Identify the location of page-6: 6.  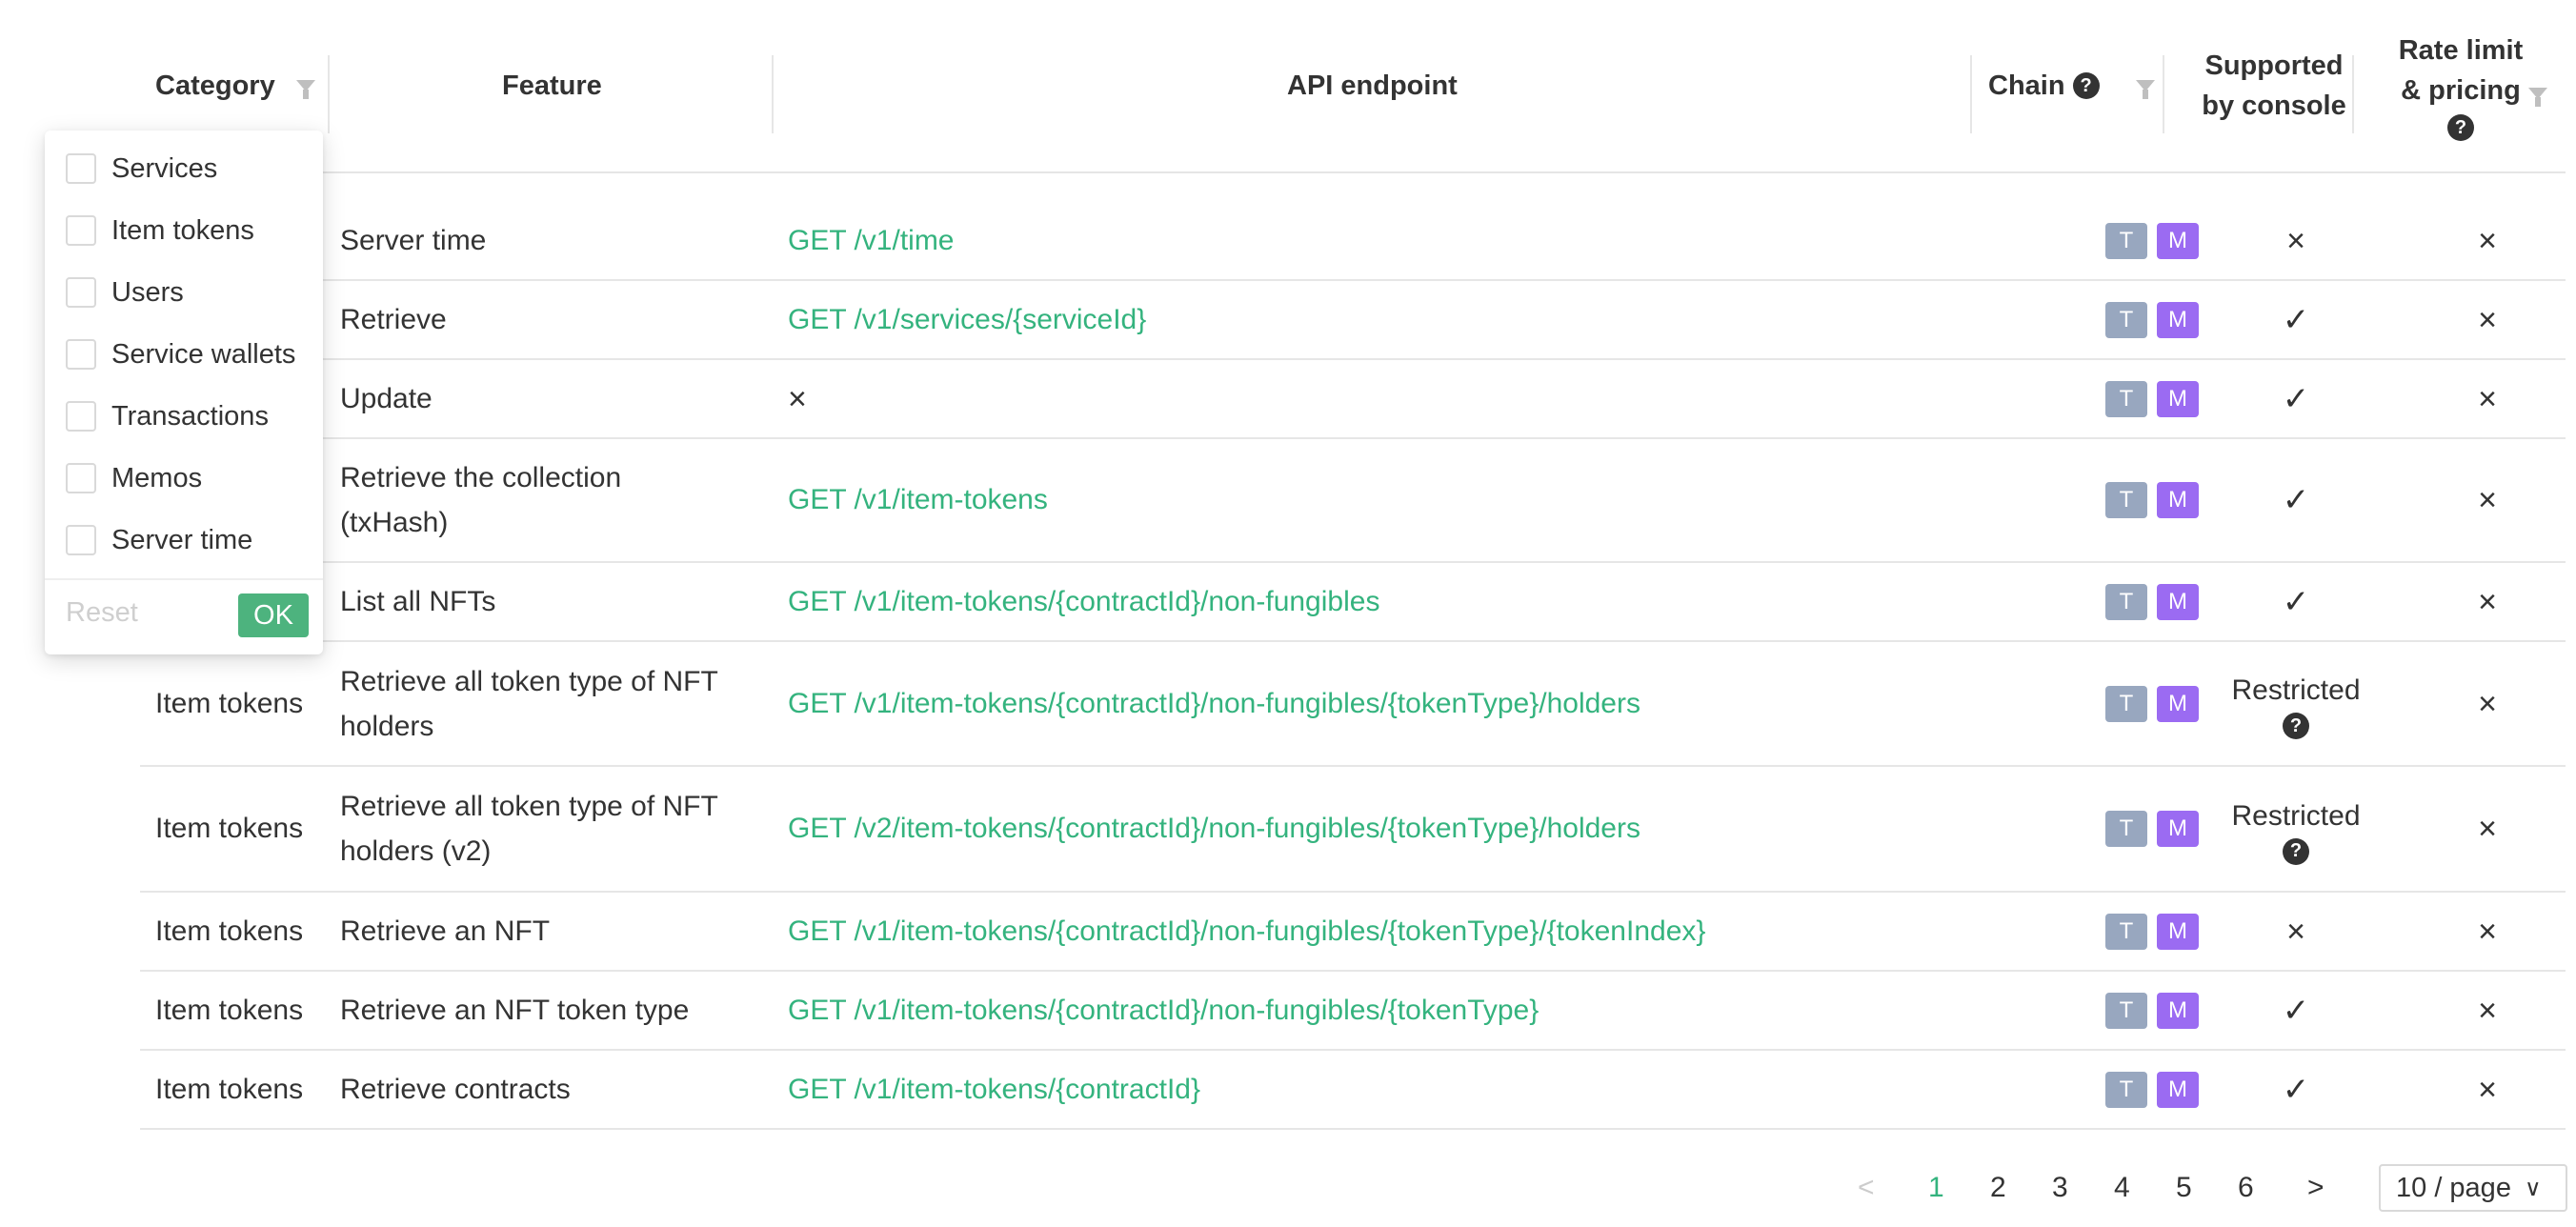
(2246, 1188).